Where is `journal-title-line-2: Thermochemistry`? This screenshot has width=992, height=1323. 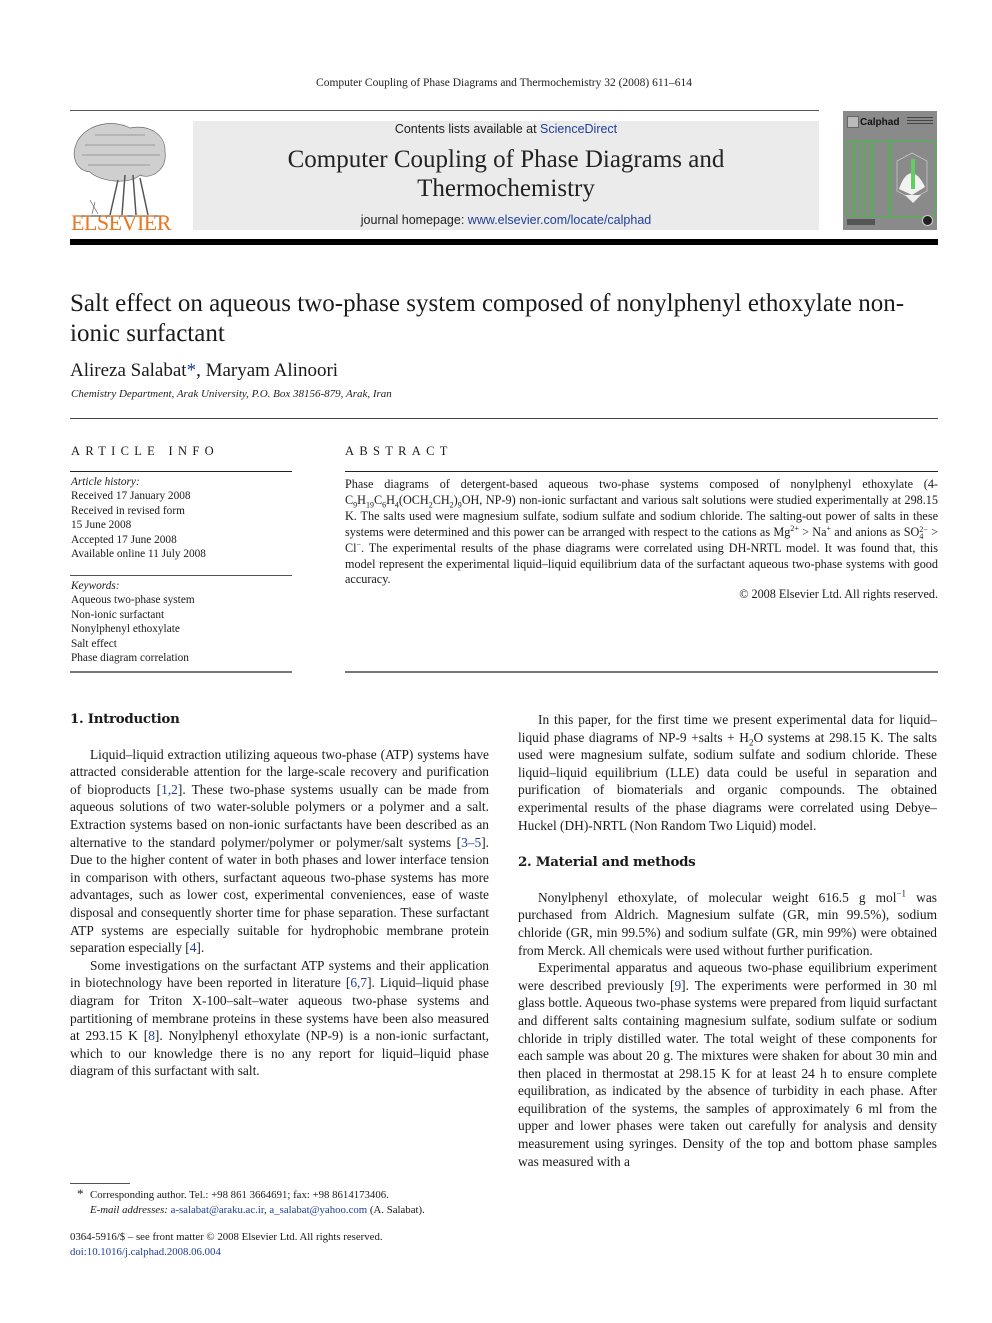
journal-title-line-2: Thermochemistry is located at coordinates (506, 188).